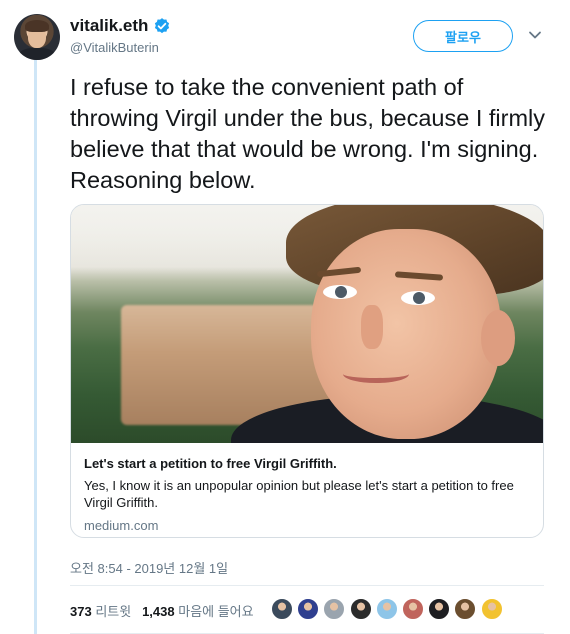 Image resolution: width=570 pixels, height=634 pixels. I want to click on chevron-down-icon, so click(535, 35).